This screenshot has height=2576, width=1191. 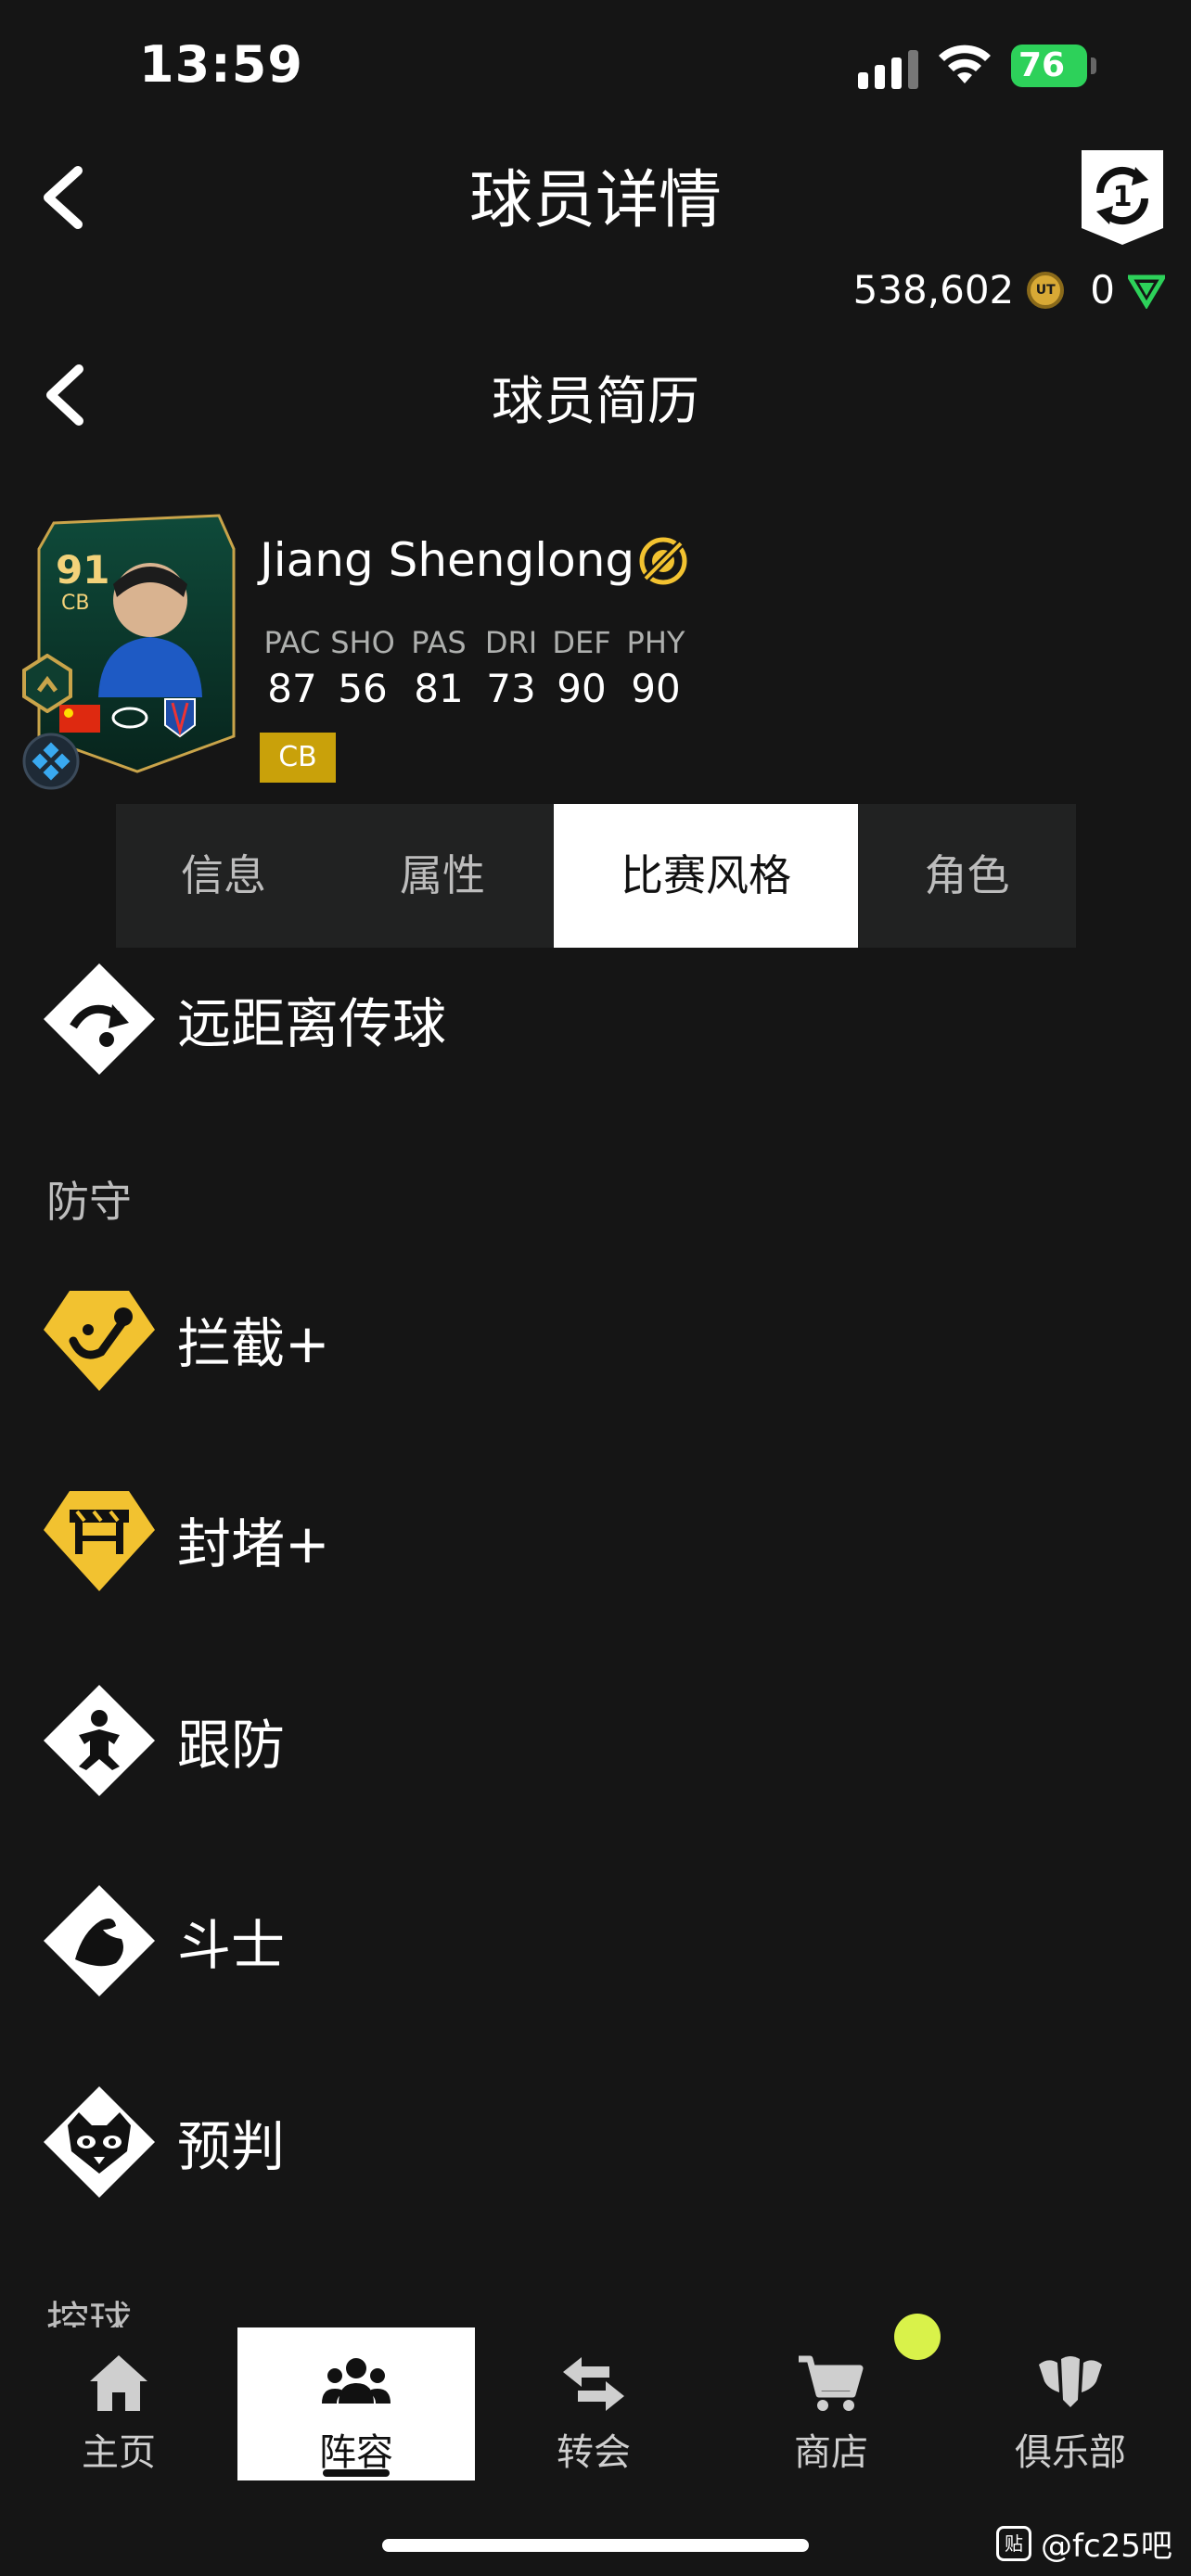 I want to click on battery-nub, so click(x=1093, y=66).